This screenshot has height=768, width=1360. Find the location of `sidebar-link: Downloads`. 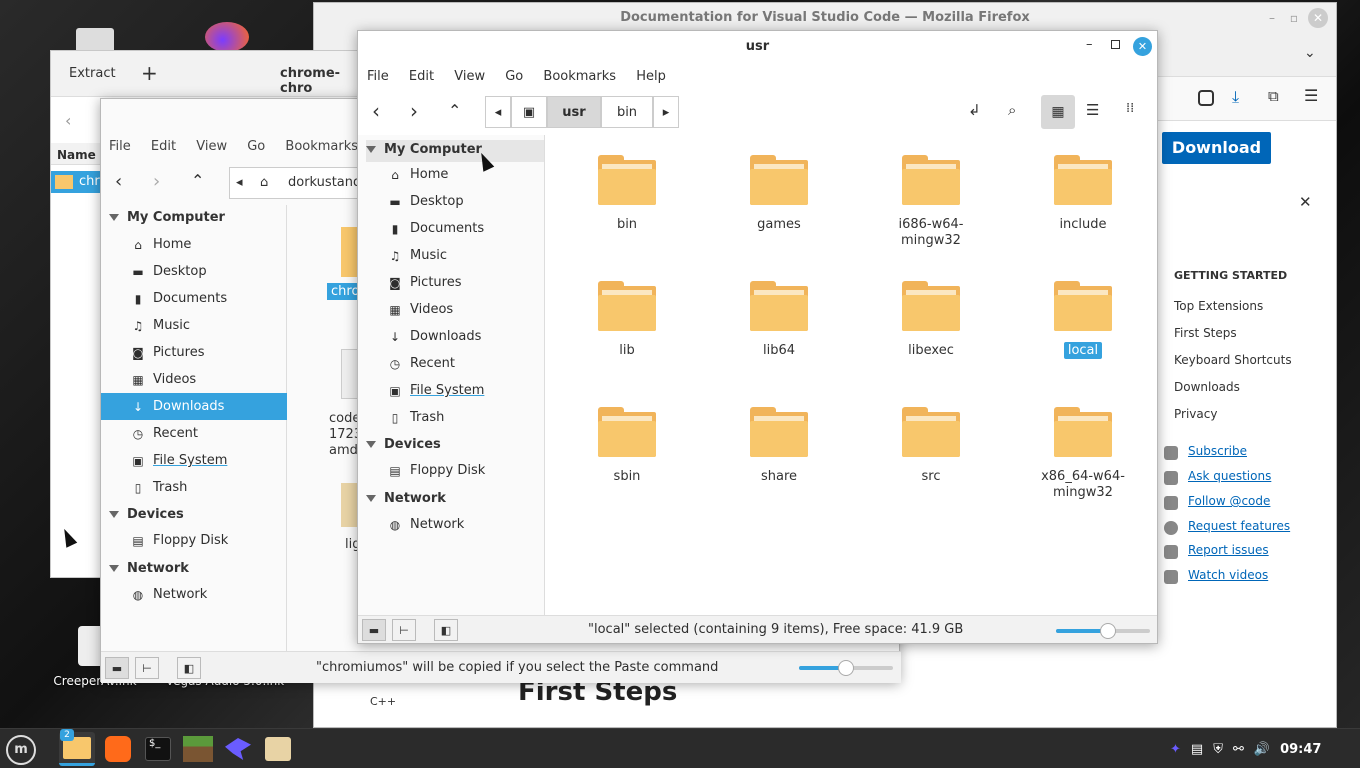

sidebar-link: Downloads is located at coordinates (1207, 387).